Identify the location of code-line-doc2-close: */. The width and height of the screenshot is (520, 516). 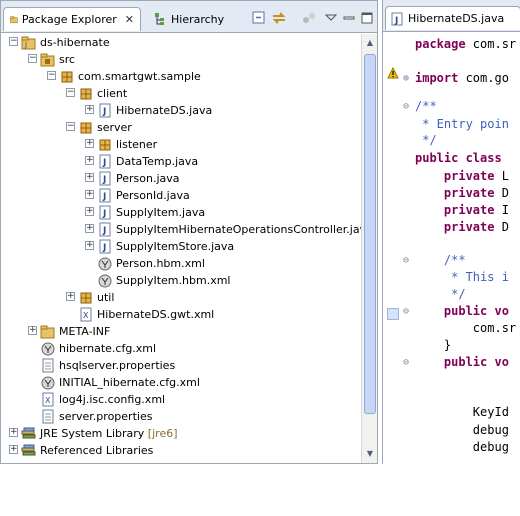
(440, 294).